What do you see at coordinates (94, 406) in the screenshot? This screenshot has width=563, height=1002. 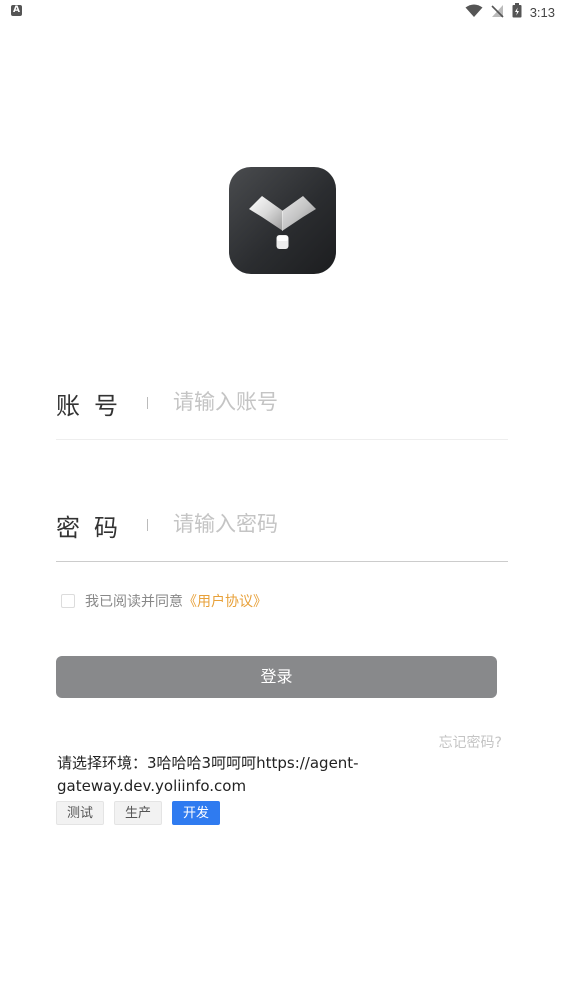 I see `account-label: 账号` at bounding box center [94, 406].